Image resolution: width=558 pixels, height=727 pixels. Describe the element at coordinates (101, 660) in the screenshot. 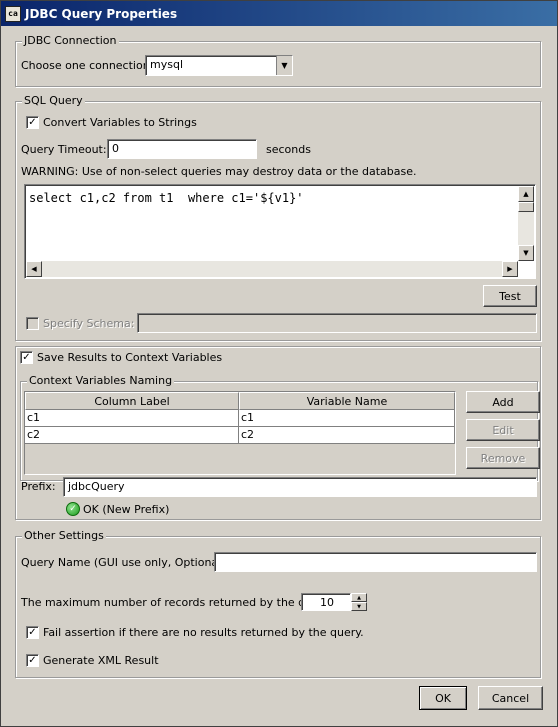

I see `generate-xml-label: Generate XML Result` at that location.